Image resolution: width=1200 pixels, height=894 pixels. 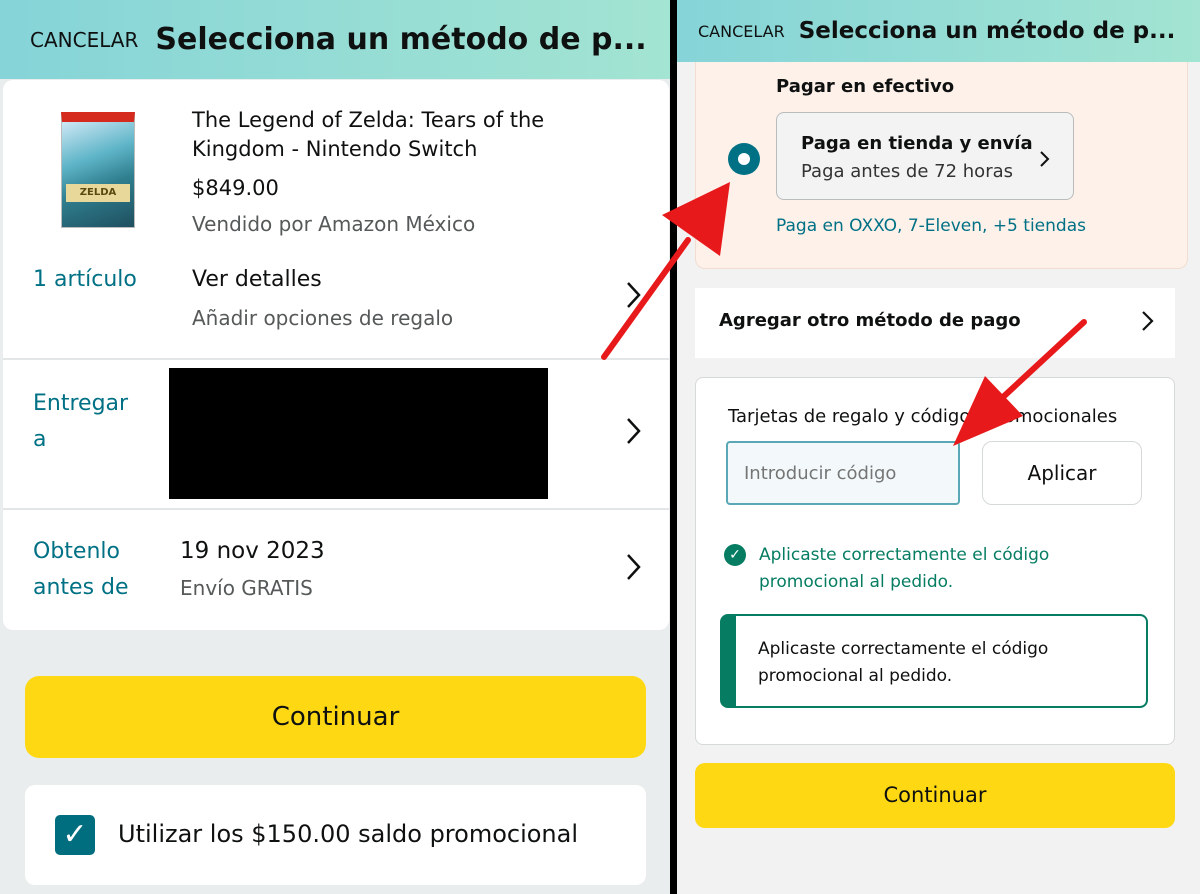 I want to click on promo-balance-card: ✓ Utilizar los $150.00 saldo promocional, so click(x=335, y=835).